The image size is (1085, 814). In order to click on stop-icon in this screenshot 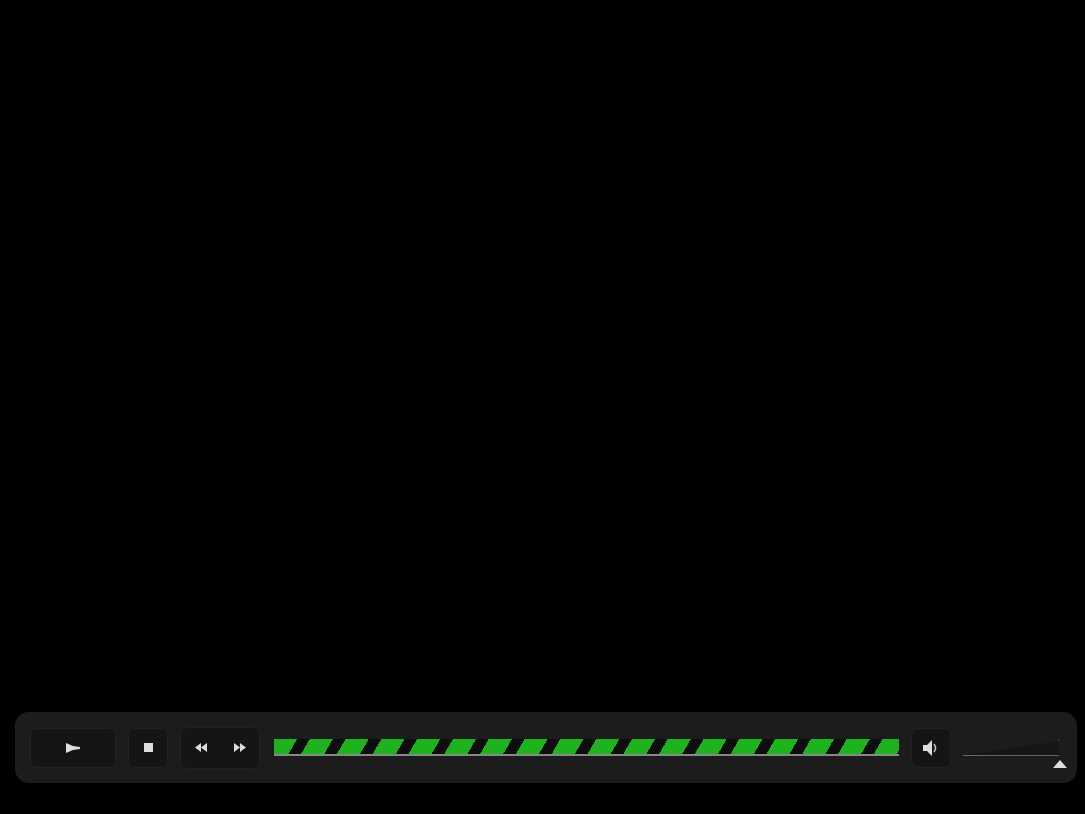, I will do `click(148, 747)`.